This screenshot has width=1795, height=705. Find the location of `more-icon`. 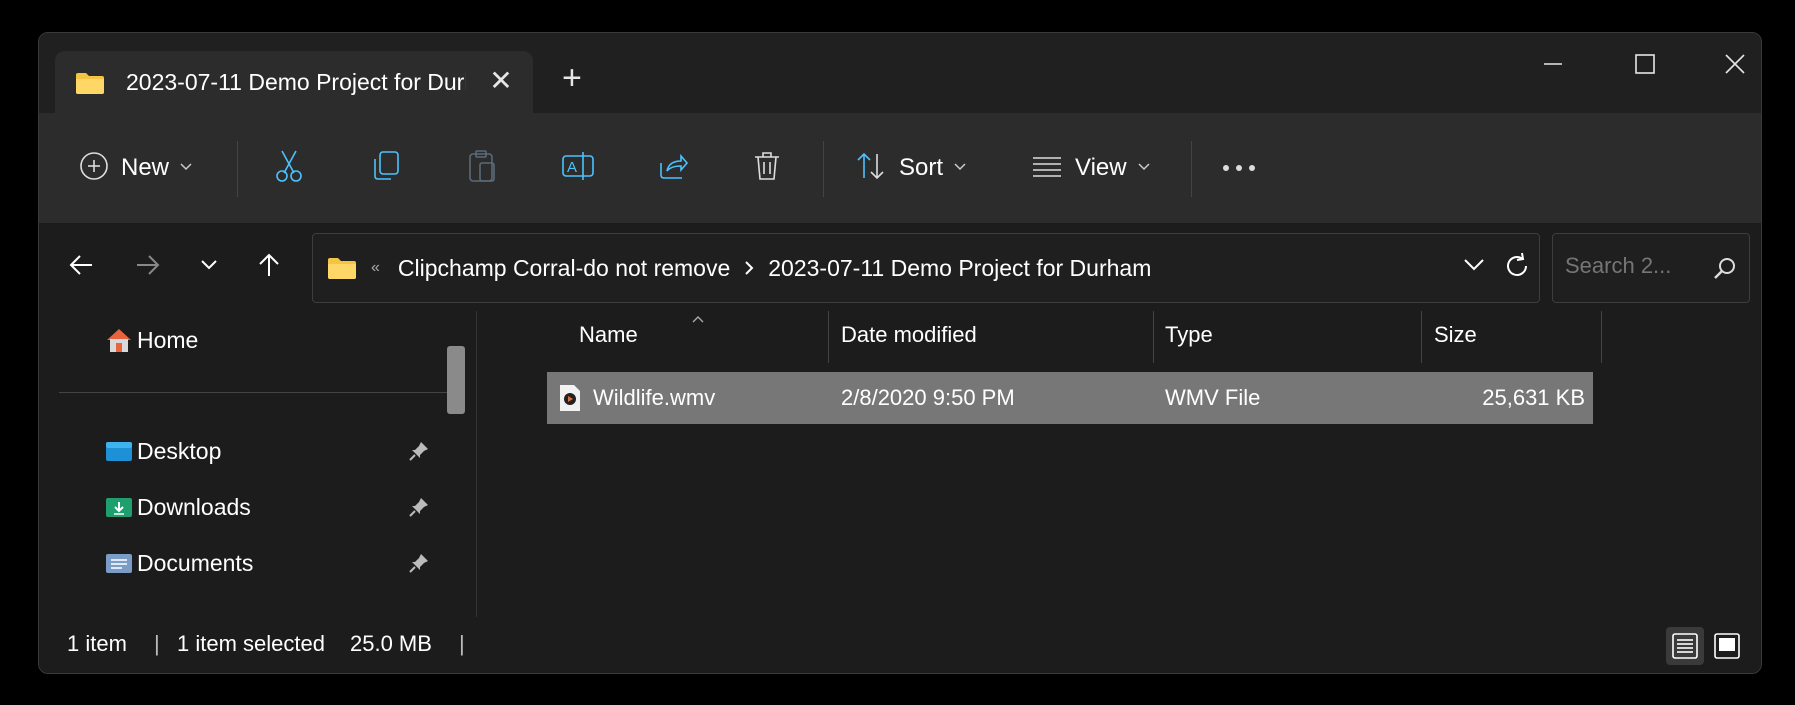

more-icon is located at coordinates (1239, 168).